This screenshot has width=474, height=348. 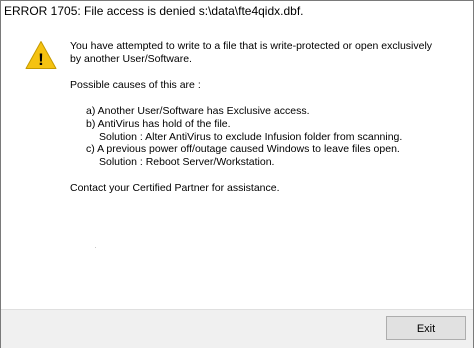 I want to click on message-intro-line-2: by another User/Software., so click(x=131, y=58).